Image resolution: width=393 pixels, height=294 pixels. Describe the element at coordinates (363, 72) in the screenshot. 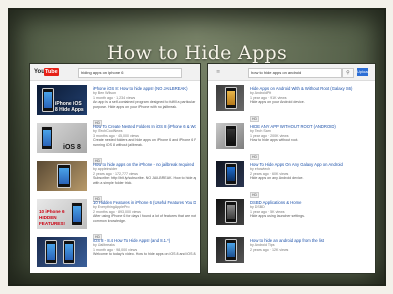

I see `upload-button: Upload` at that location.